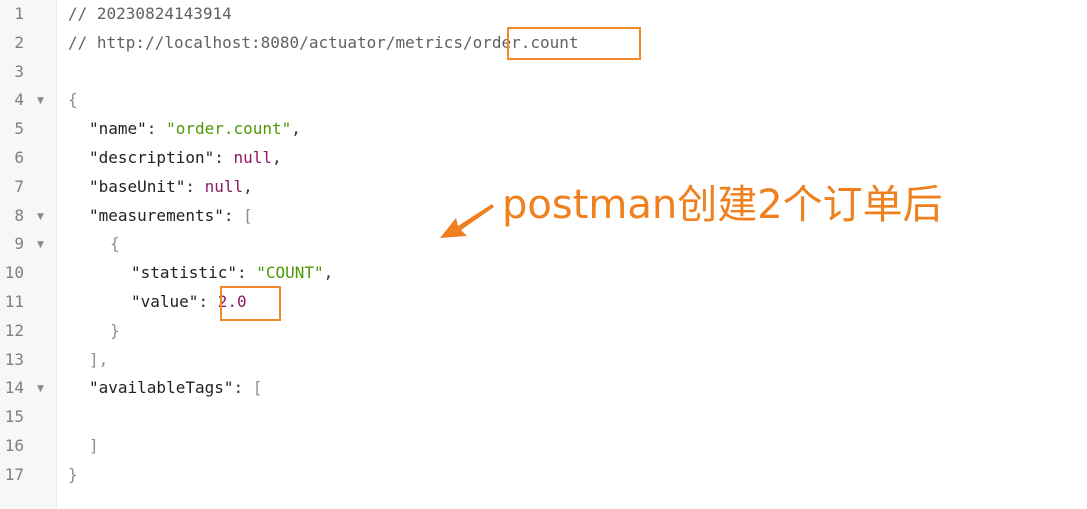  Describe the element at coordinates (543, 159) in the screenshot. I see `code-line: 6 "description": null,` at that location.